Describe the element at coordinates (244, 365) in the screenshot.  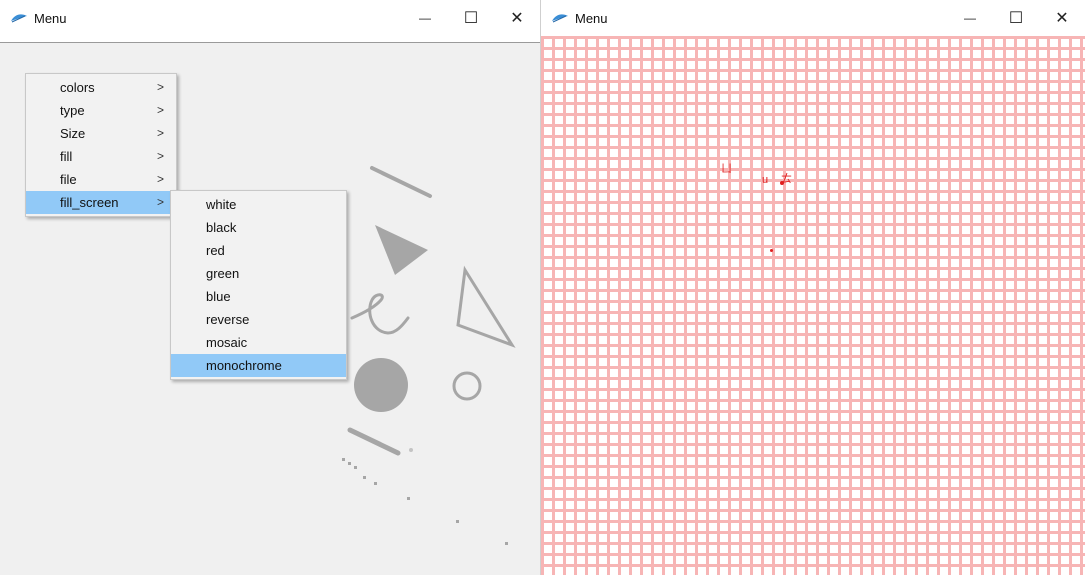
I see `submenu-item-label: monochrome` at that location.